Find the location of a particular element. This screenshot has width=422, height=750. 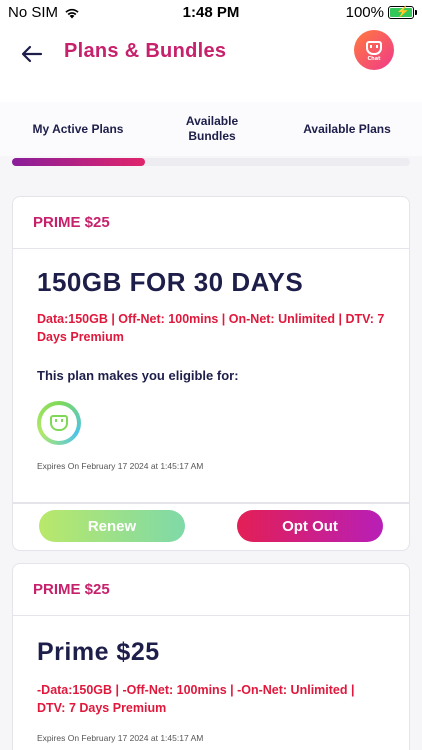

tab-track is located at coordinates (211, 162).